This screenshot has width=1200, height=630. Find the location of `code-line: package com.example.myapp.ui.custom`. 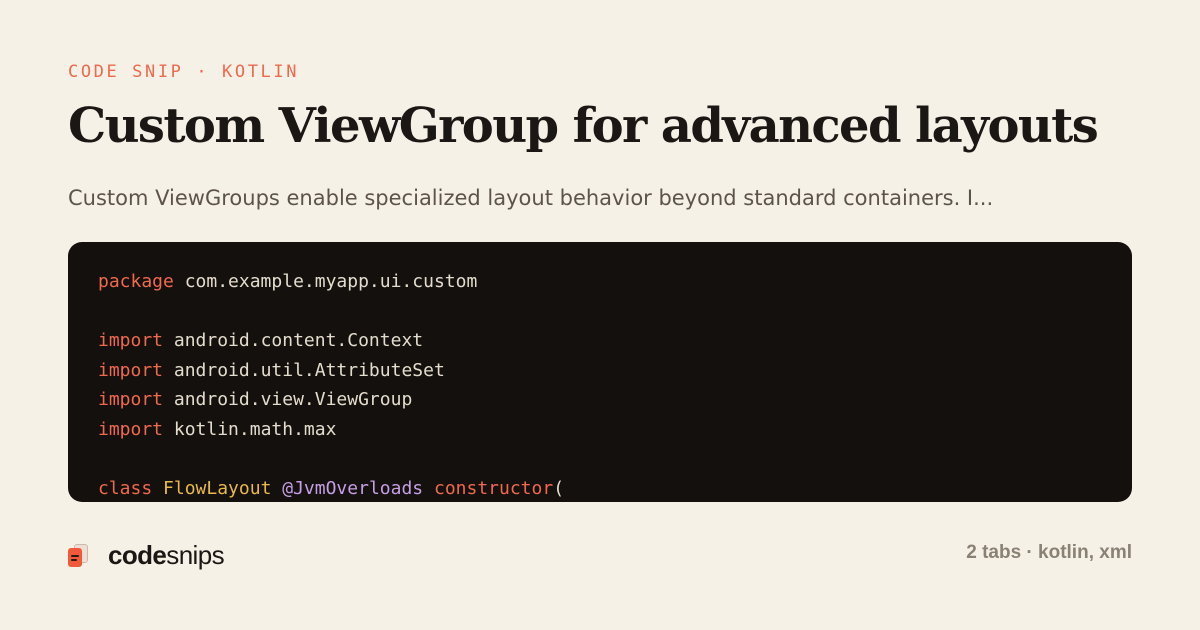

code-line: package com.example.myapp.ui.custom is located at coordinates (287, 282).